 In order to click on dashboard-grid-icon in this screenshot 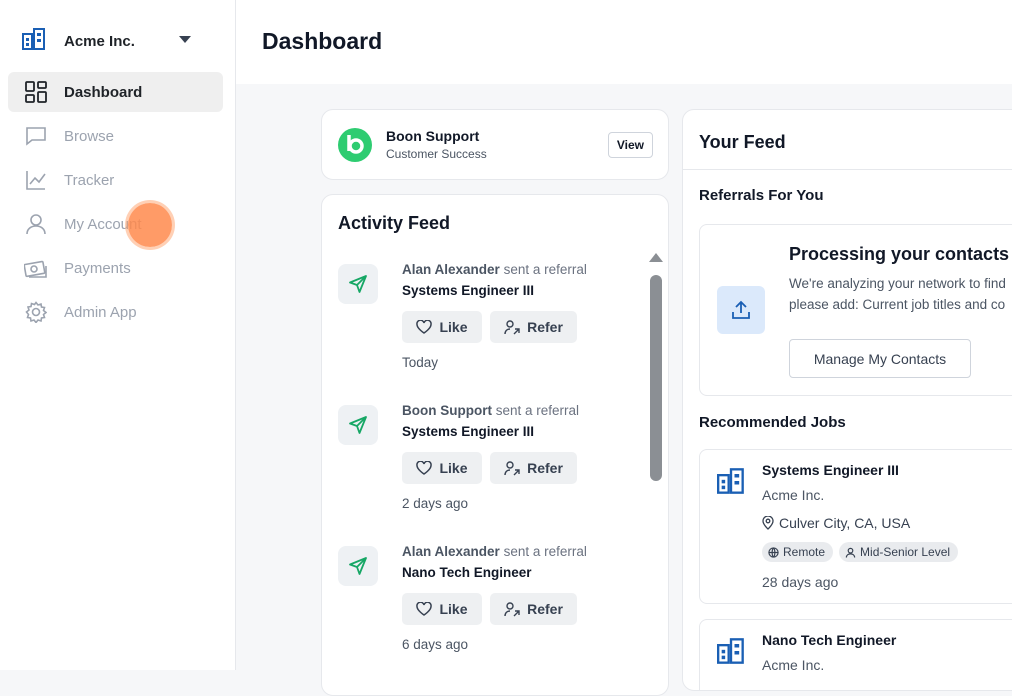, I will do `click(36, 92)`.